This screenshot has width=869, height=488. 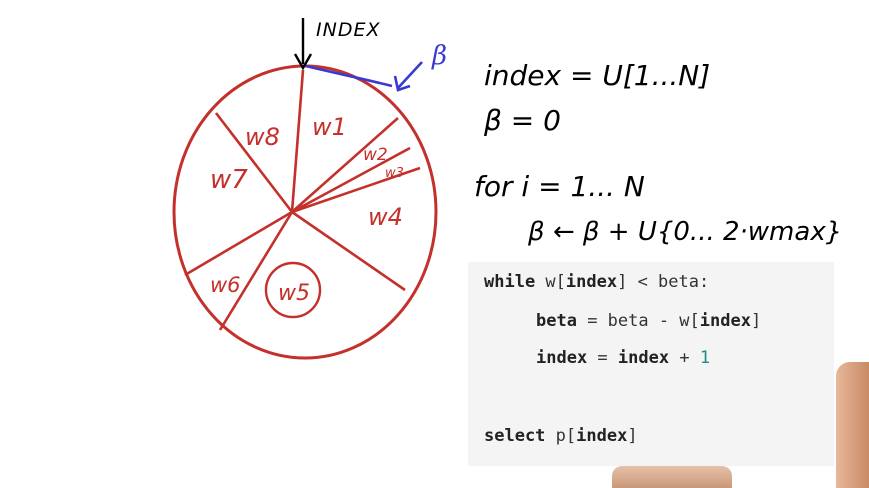 I want to click on code-text: =, so click(x=602, y=358).